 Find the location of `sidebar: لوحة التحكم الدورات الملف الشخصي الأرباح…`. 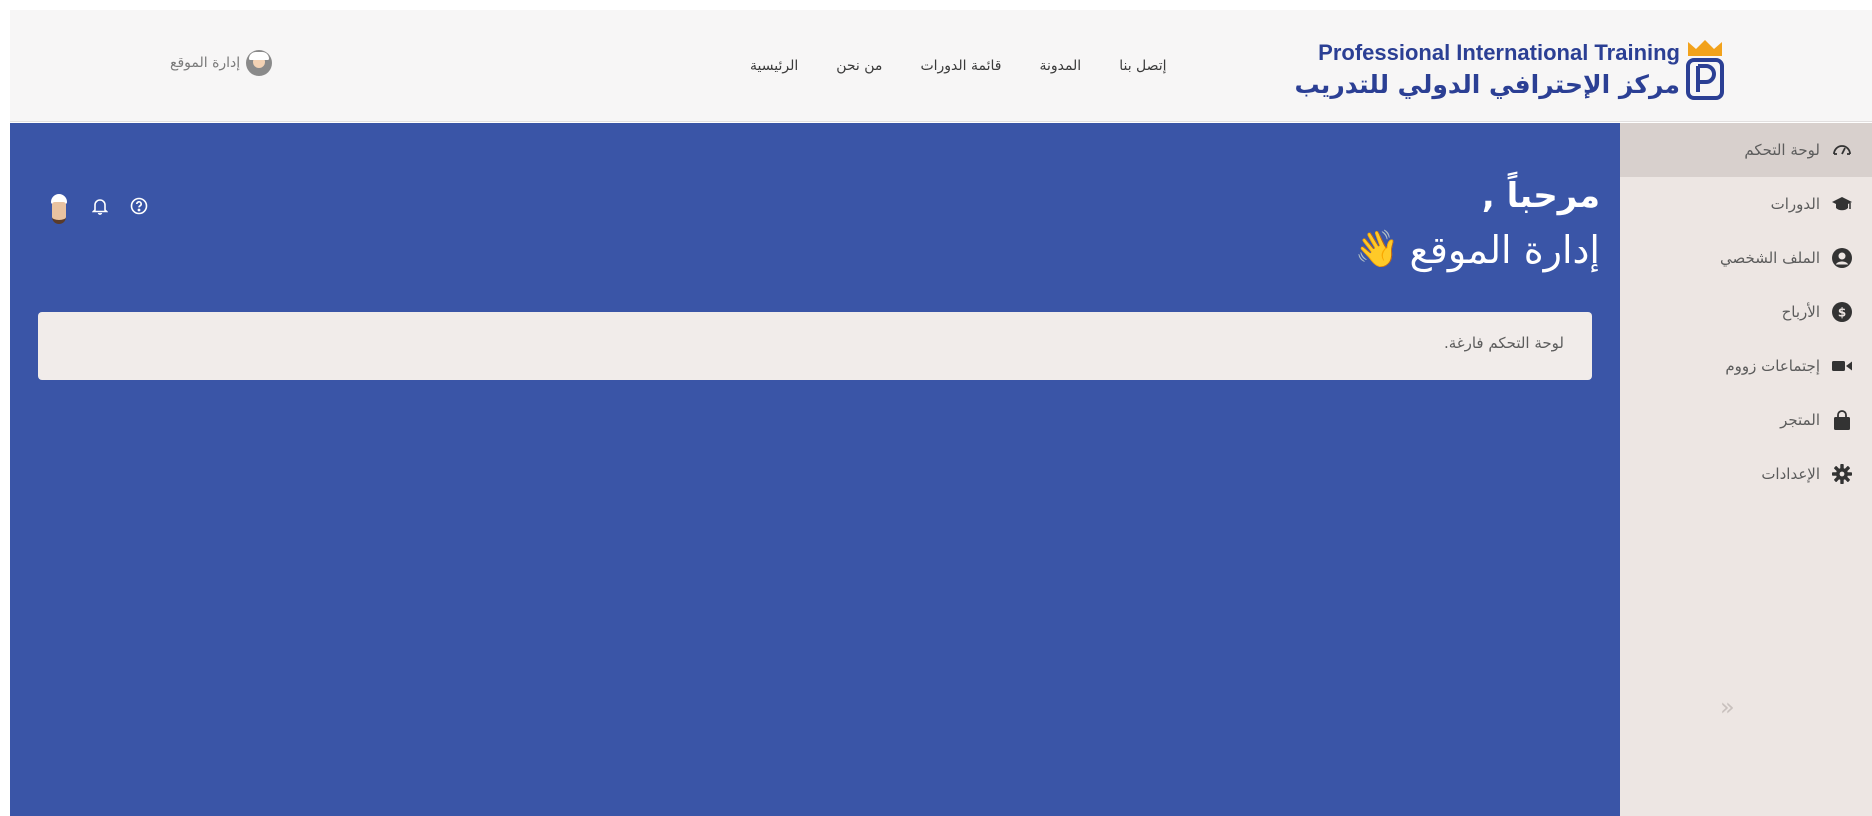

sidebar: لوحة التحكم الدورات الملف الشخصي الأرباح… is located at coordinates (1746, 469).